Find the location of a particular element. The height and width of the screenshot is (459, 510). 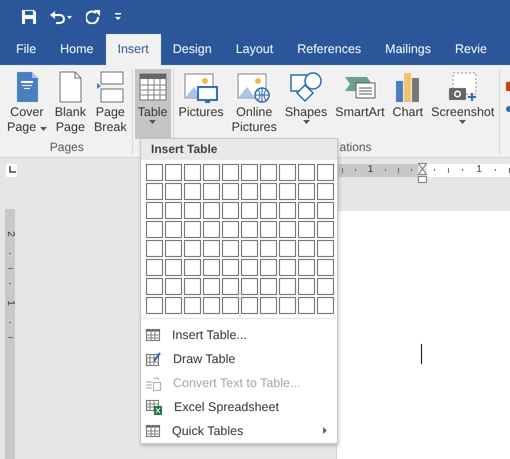

ribbon-button: Cover Page is located at coordinates (27, 104).